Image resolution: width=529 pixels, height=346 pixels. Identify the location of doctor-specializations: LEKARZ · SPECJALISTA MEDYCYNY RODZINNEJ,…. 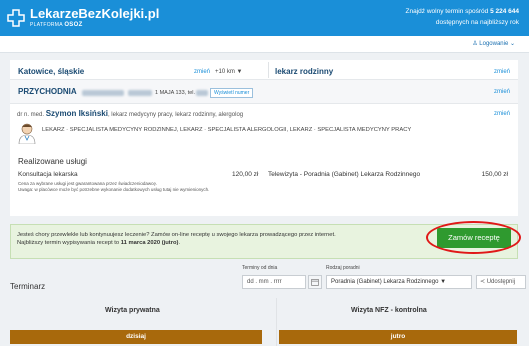
(227, 130).